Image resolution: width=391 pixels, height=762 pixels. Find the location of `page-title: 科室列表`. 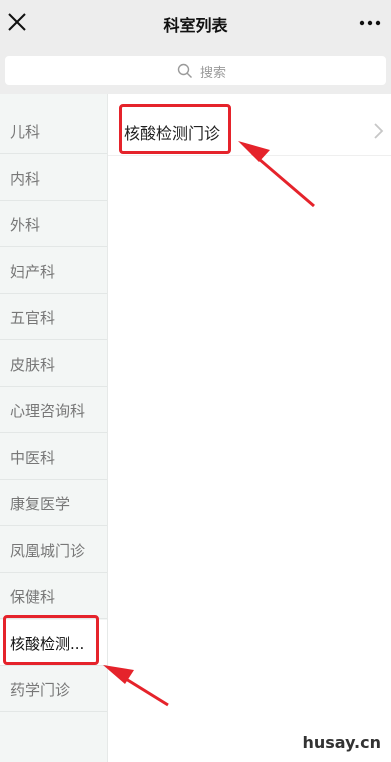

page-title: 科室列表 is located at coordinates (195, 25).